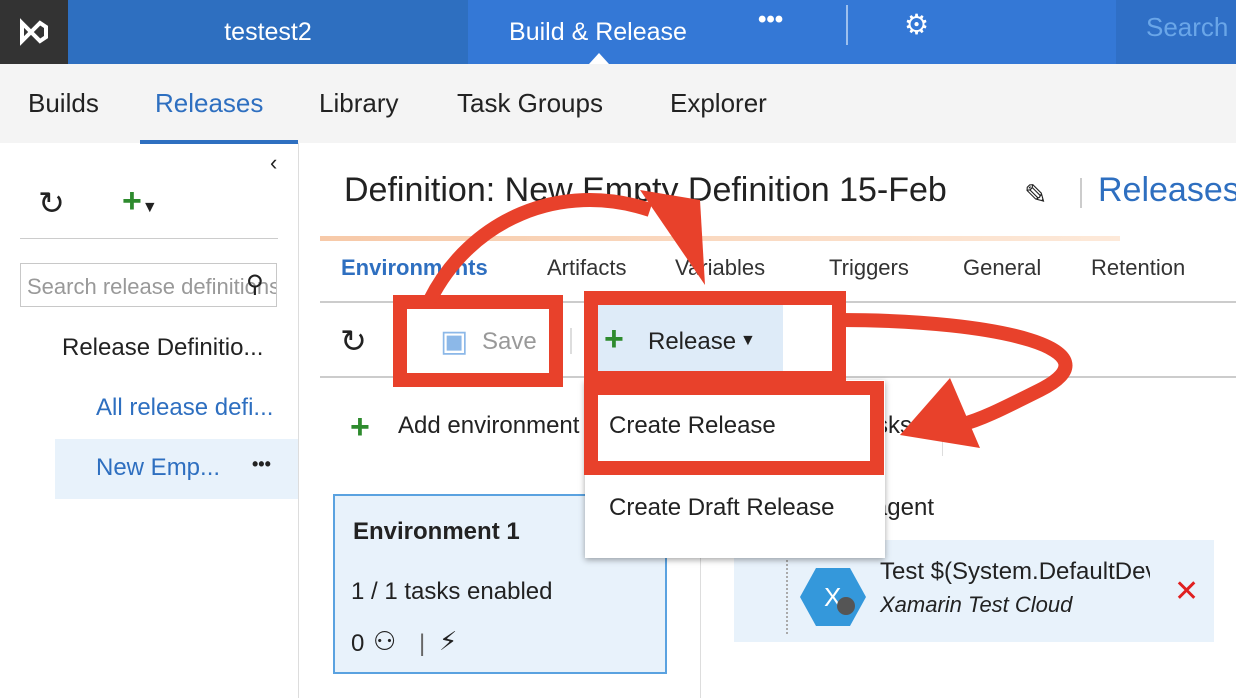 This screenshot has height=698, width=1236. Describe the element at coordinates (268, 32) in the screenshot. I see `account-name: testest2` at that location.